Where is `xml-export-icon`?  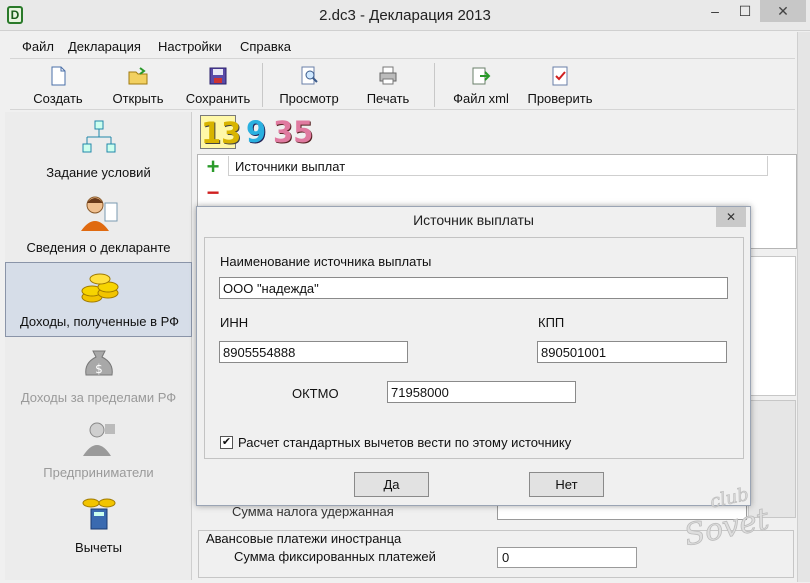 xml-export-icon is located at coordinates (481, 76).